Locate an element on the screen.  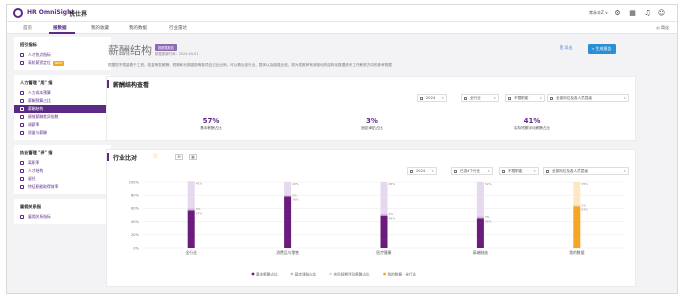
notification-bell-icon: ♫ is located at coordinates (647, 13).